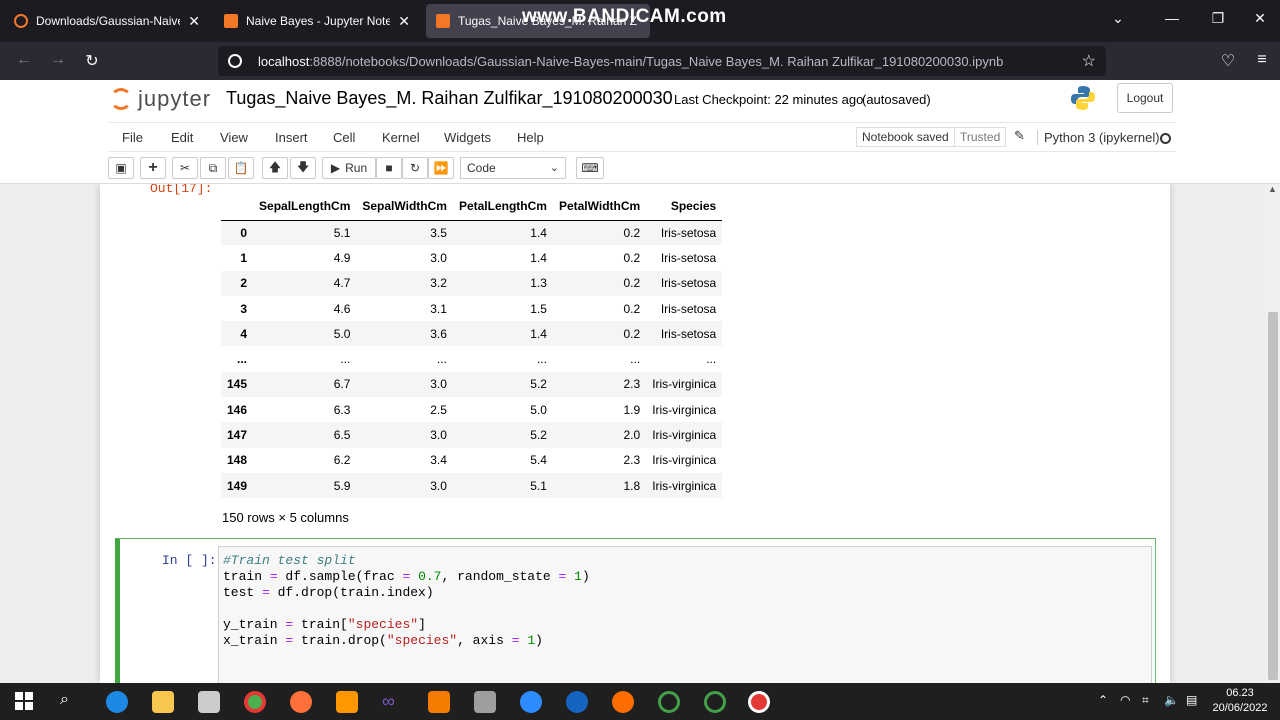 The height and width of the screenshot is (720, 1280). What do you see at coordinates (234, 137) in the screenshot?
I see `menu-view: View` at bounding box center [234, 137].